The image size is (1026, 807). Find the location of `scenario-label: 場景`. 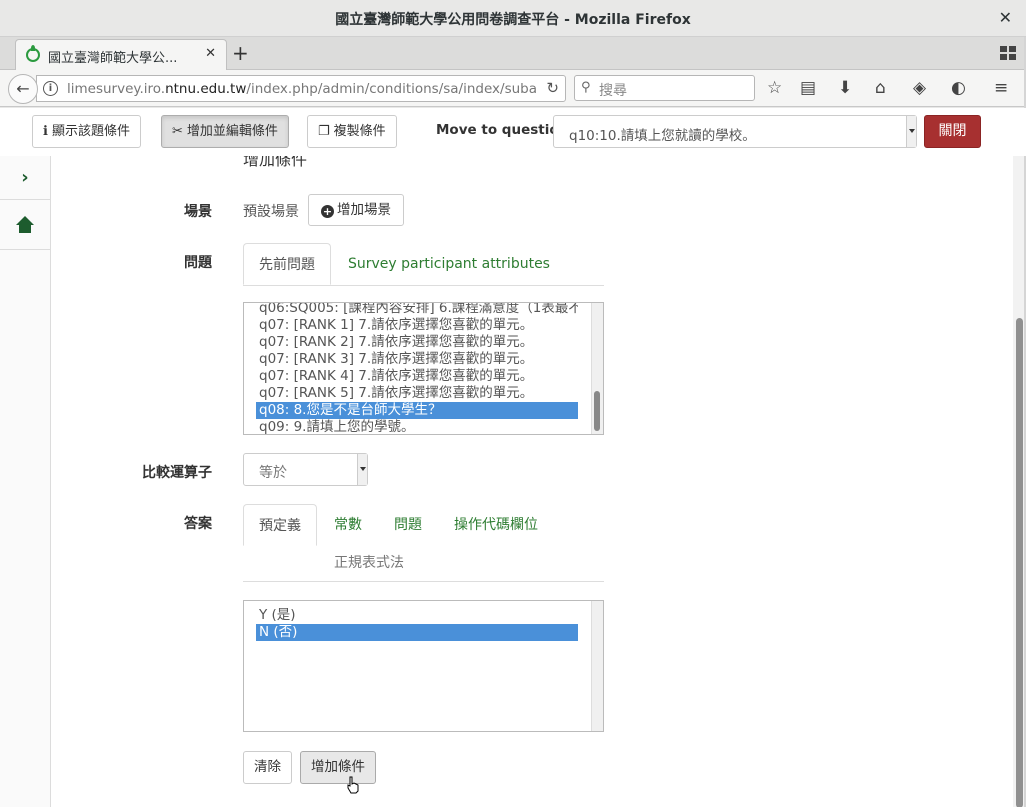

scenario-label: 場景 is located at coordinates (198, 212).